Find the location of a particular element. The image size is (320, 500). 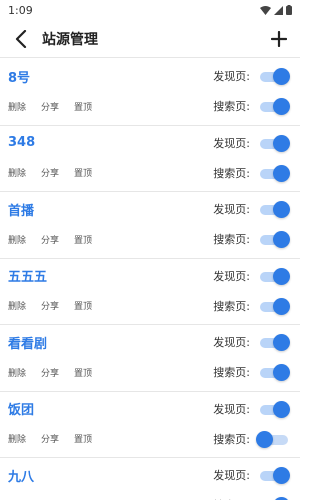

status-time: 1:09 is located at coordinates (20, 10).